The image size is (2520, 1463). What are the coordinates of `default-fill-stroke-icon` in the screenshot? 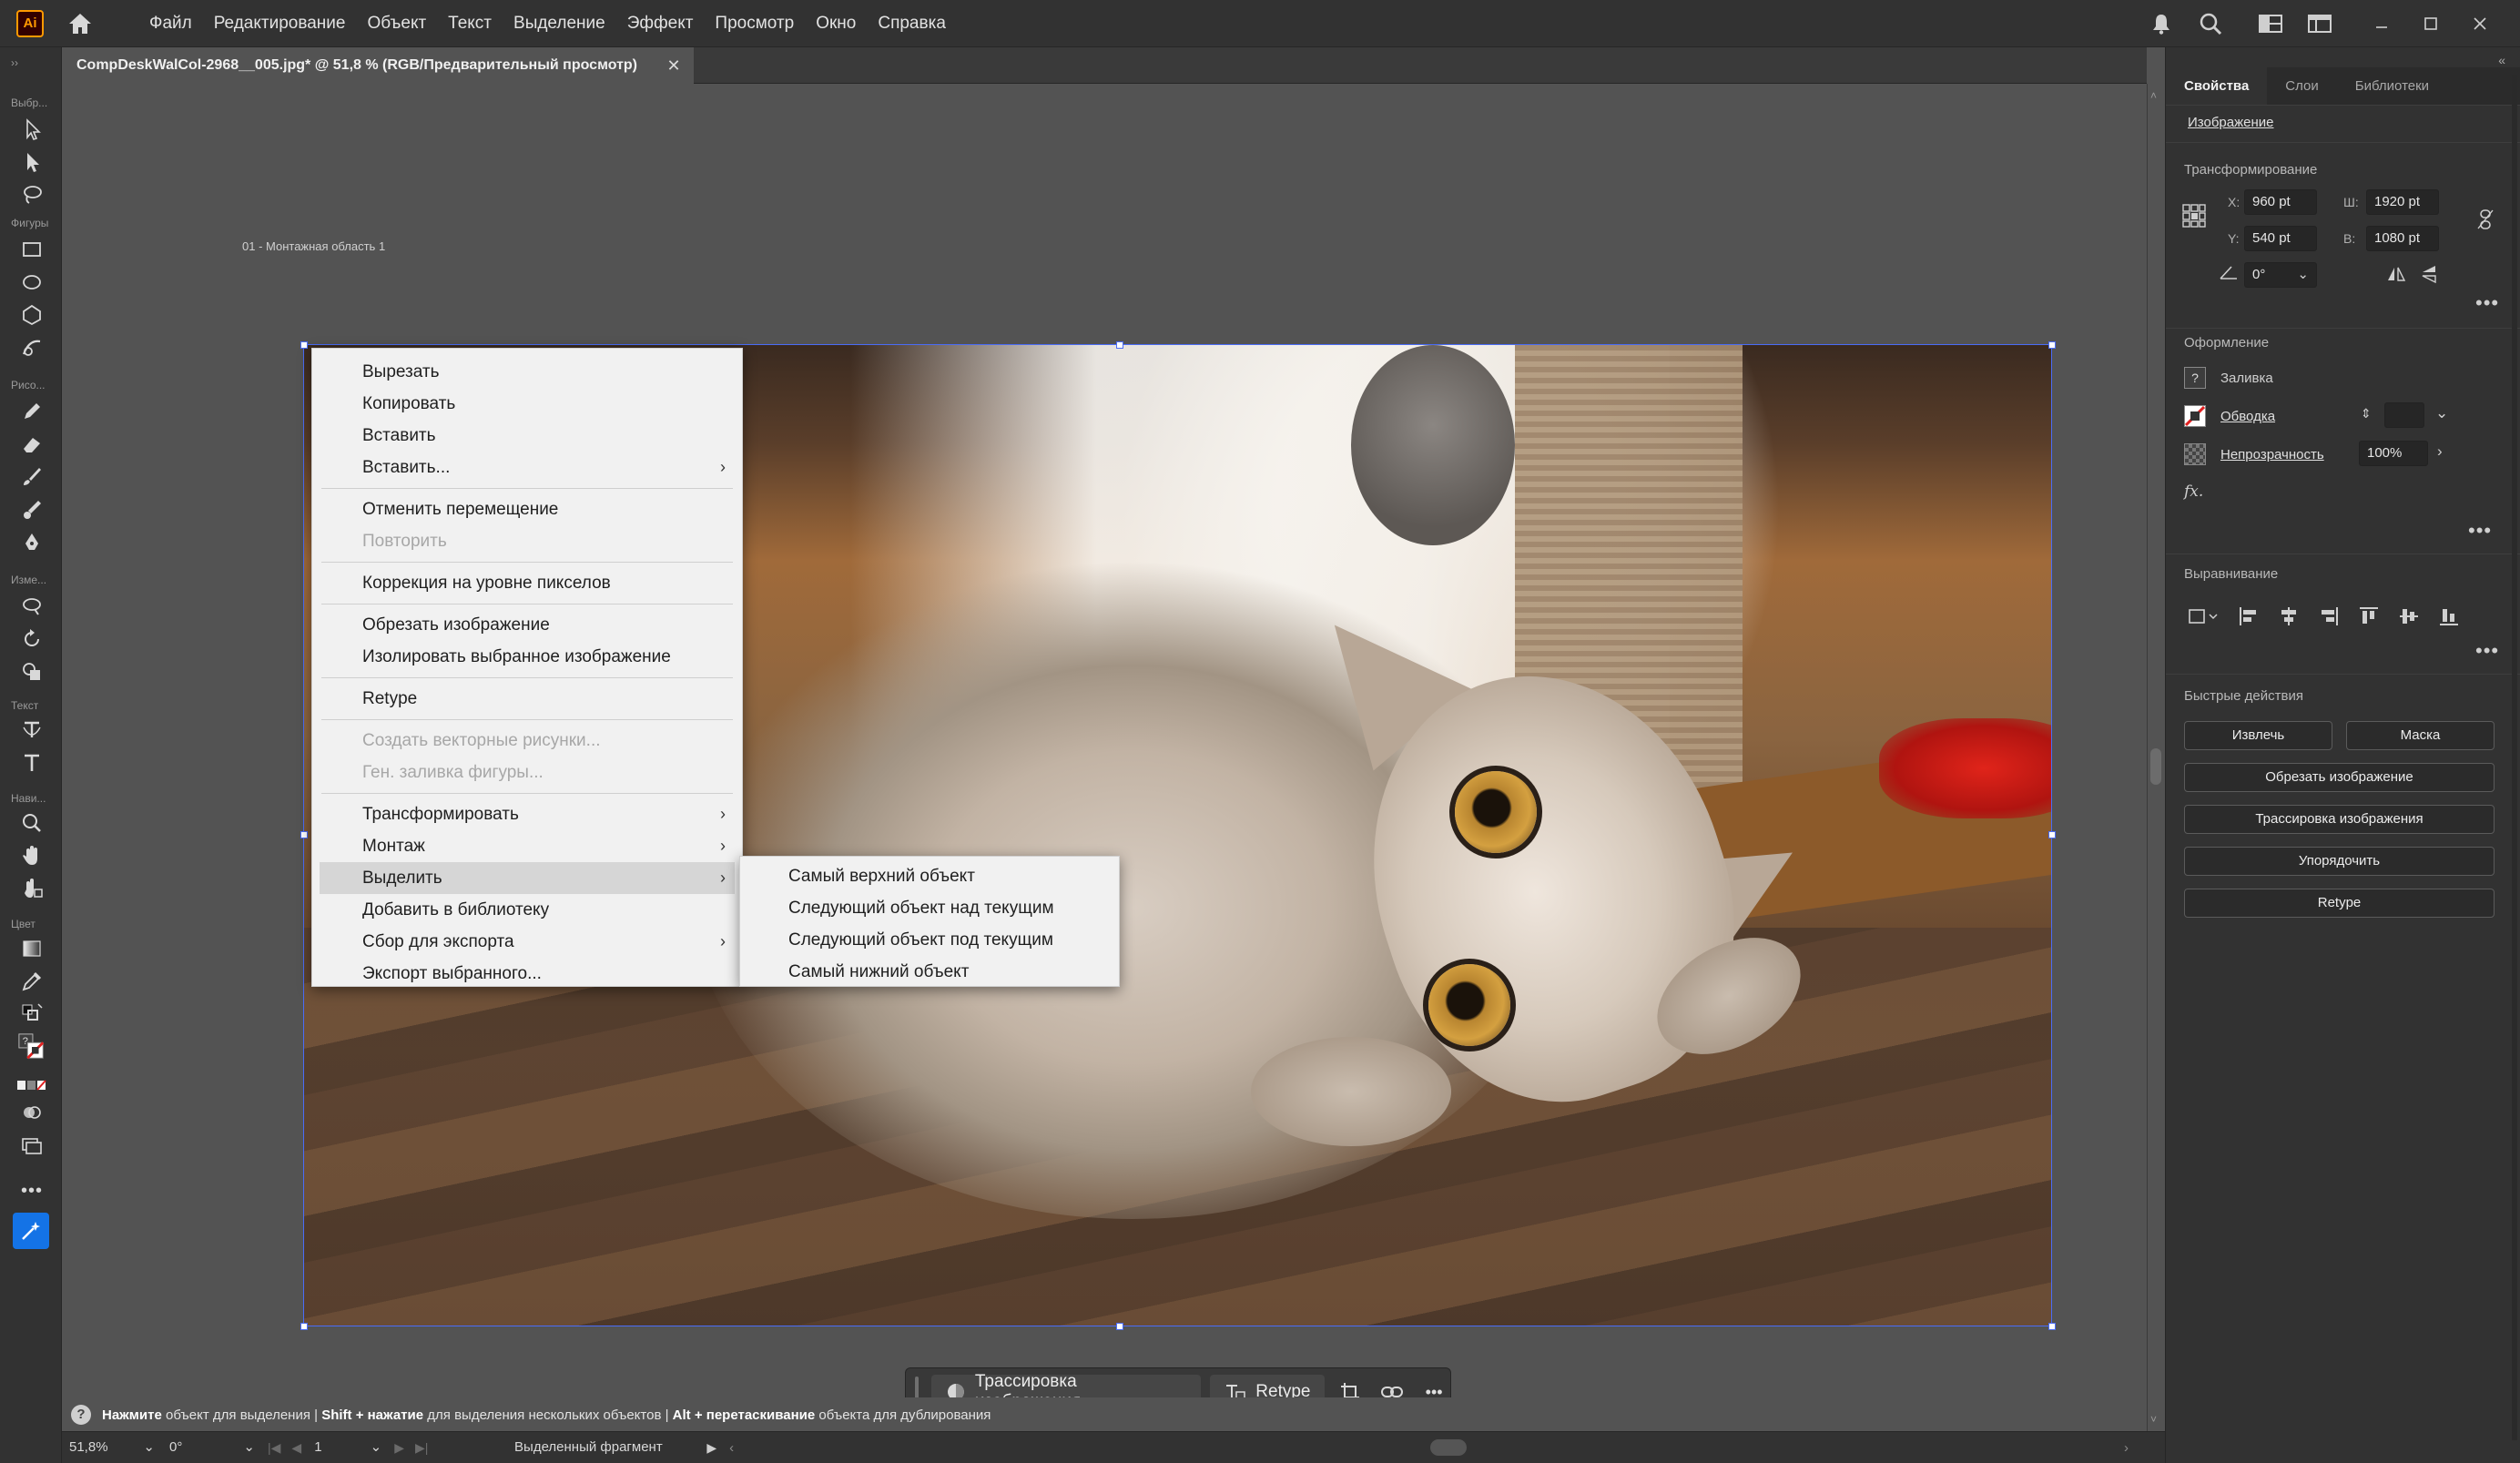 It's located at (31, 1014).